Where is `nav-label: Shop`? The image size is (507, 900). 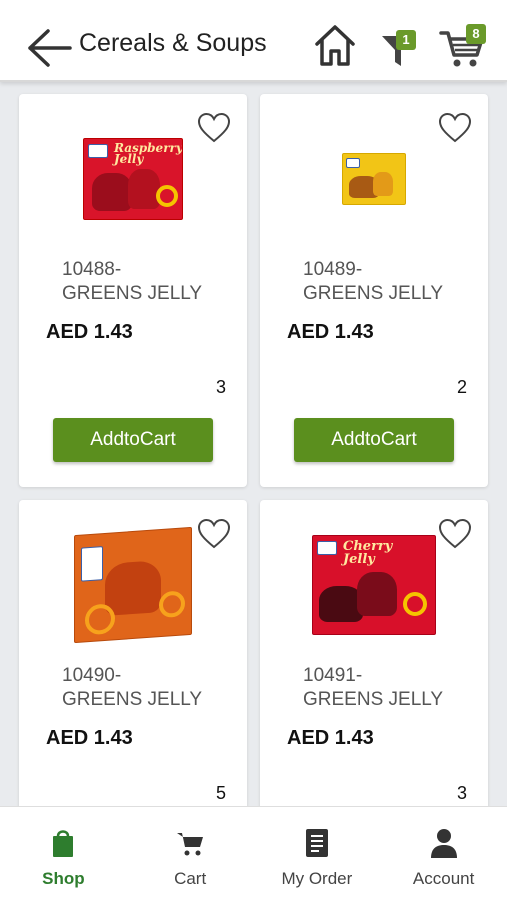 nav-label: Shop is located at coordinates (63, 878).